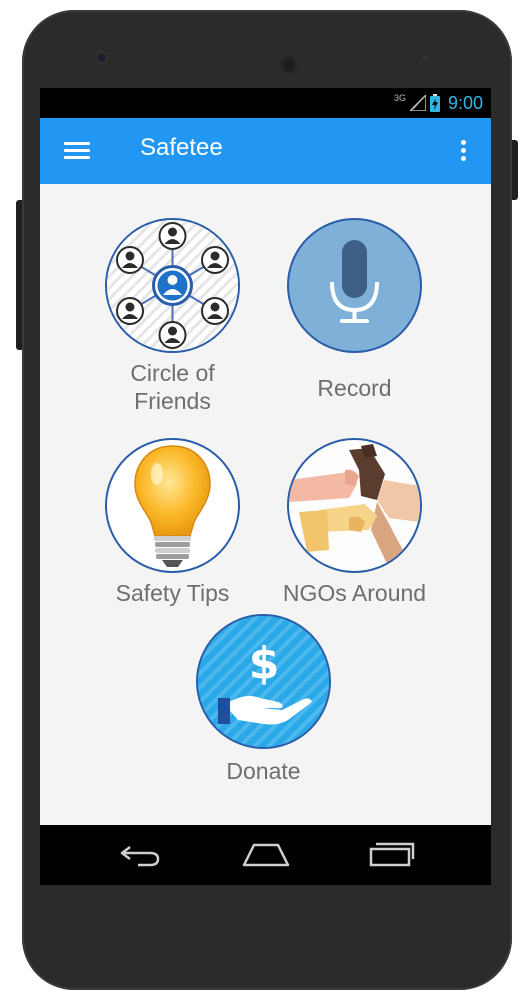  I want to click on app-bar: Safetee, so click(265, 151).